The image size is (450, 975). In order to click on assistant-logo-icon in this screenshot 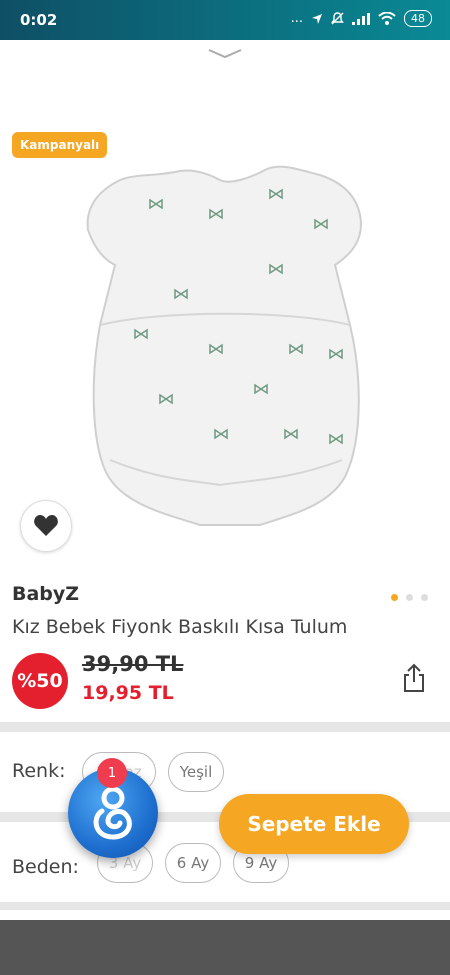, I will do `click(112, 813)`.